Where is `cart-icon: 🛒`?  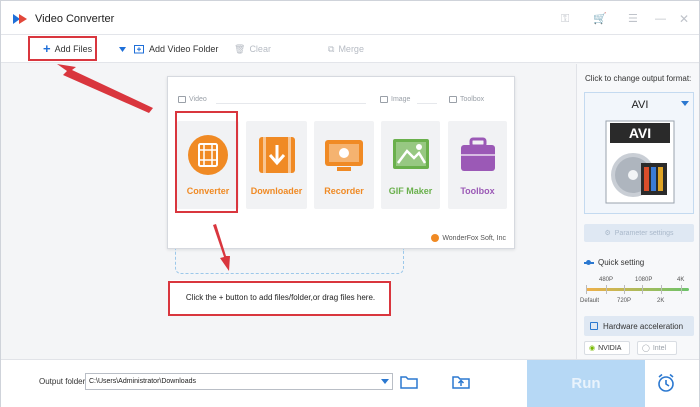
cart-icon: 🛒 is located at coordinates (600, 19).